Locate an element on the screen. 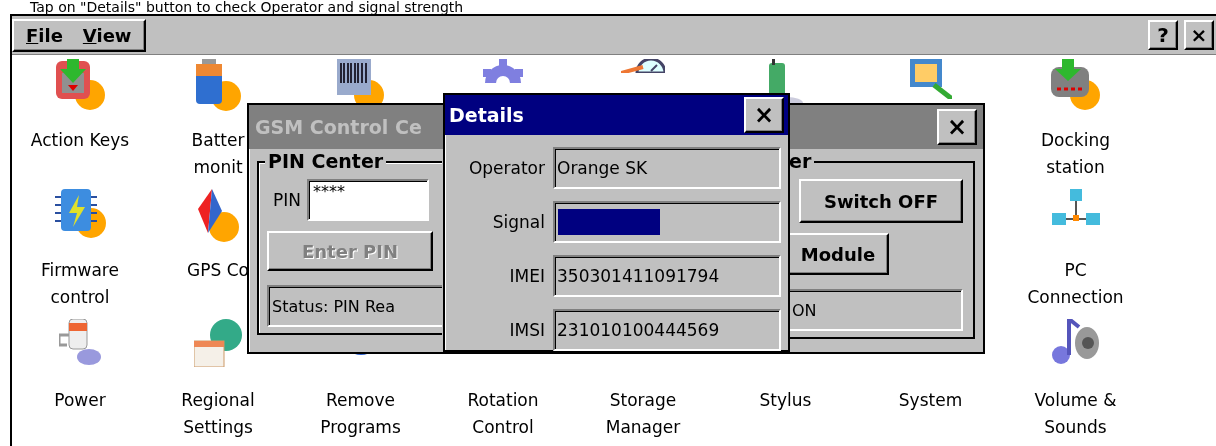 The height and width of the screenshot is (446, 1216). caption-text: Tap on "Details" button to check Operator and signal strength is located at coordinates (247, 7).